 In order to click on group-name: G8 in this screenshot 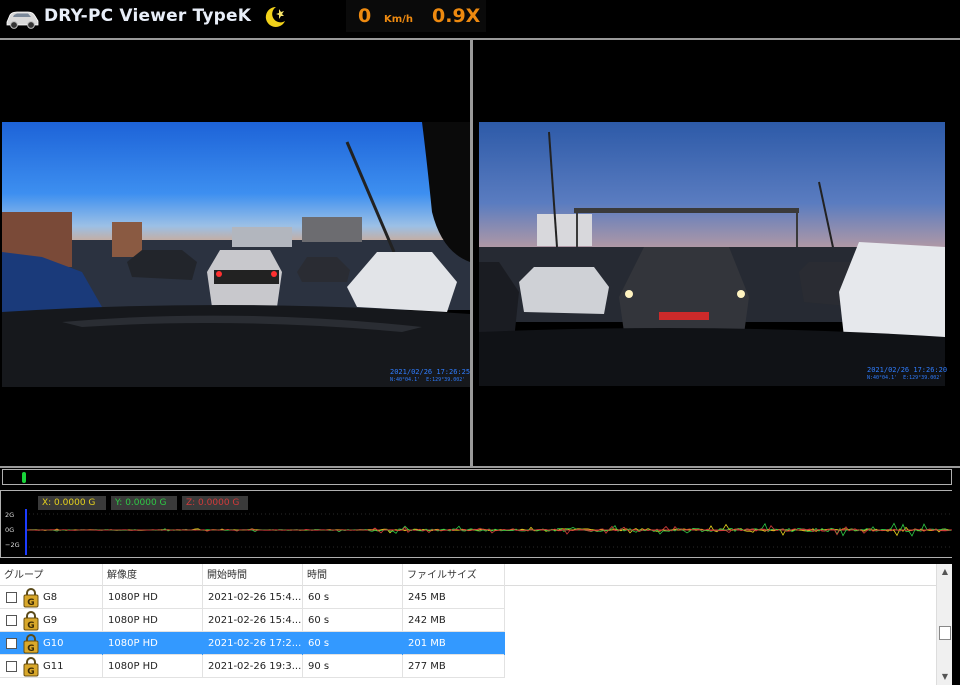, I will do `click(50, 597)`.